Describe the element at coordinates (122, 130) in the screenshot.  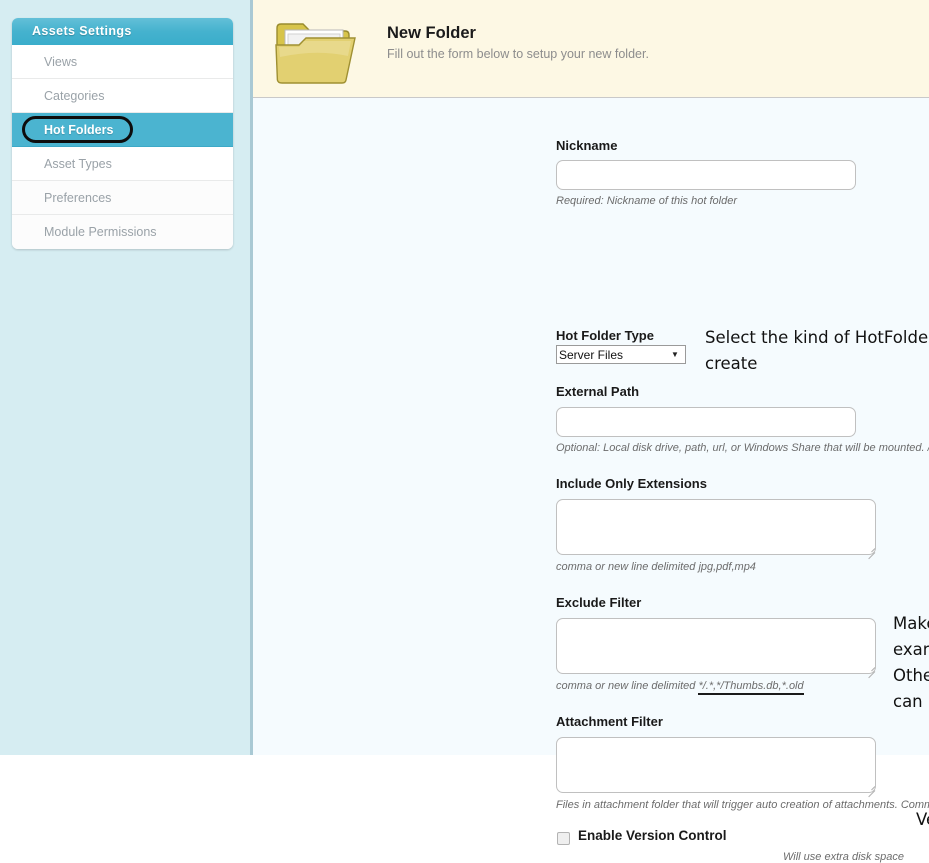
I see `sidebar-item-hot-folders: Hot Folders` at that location.